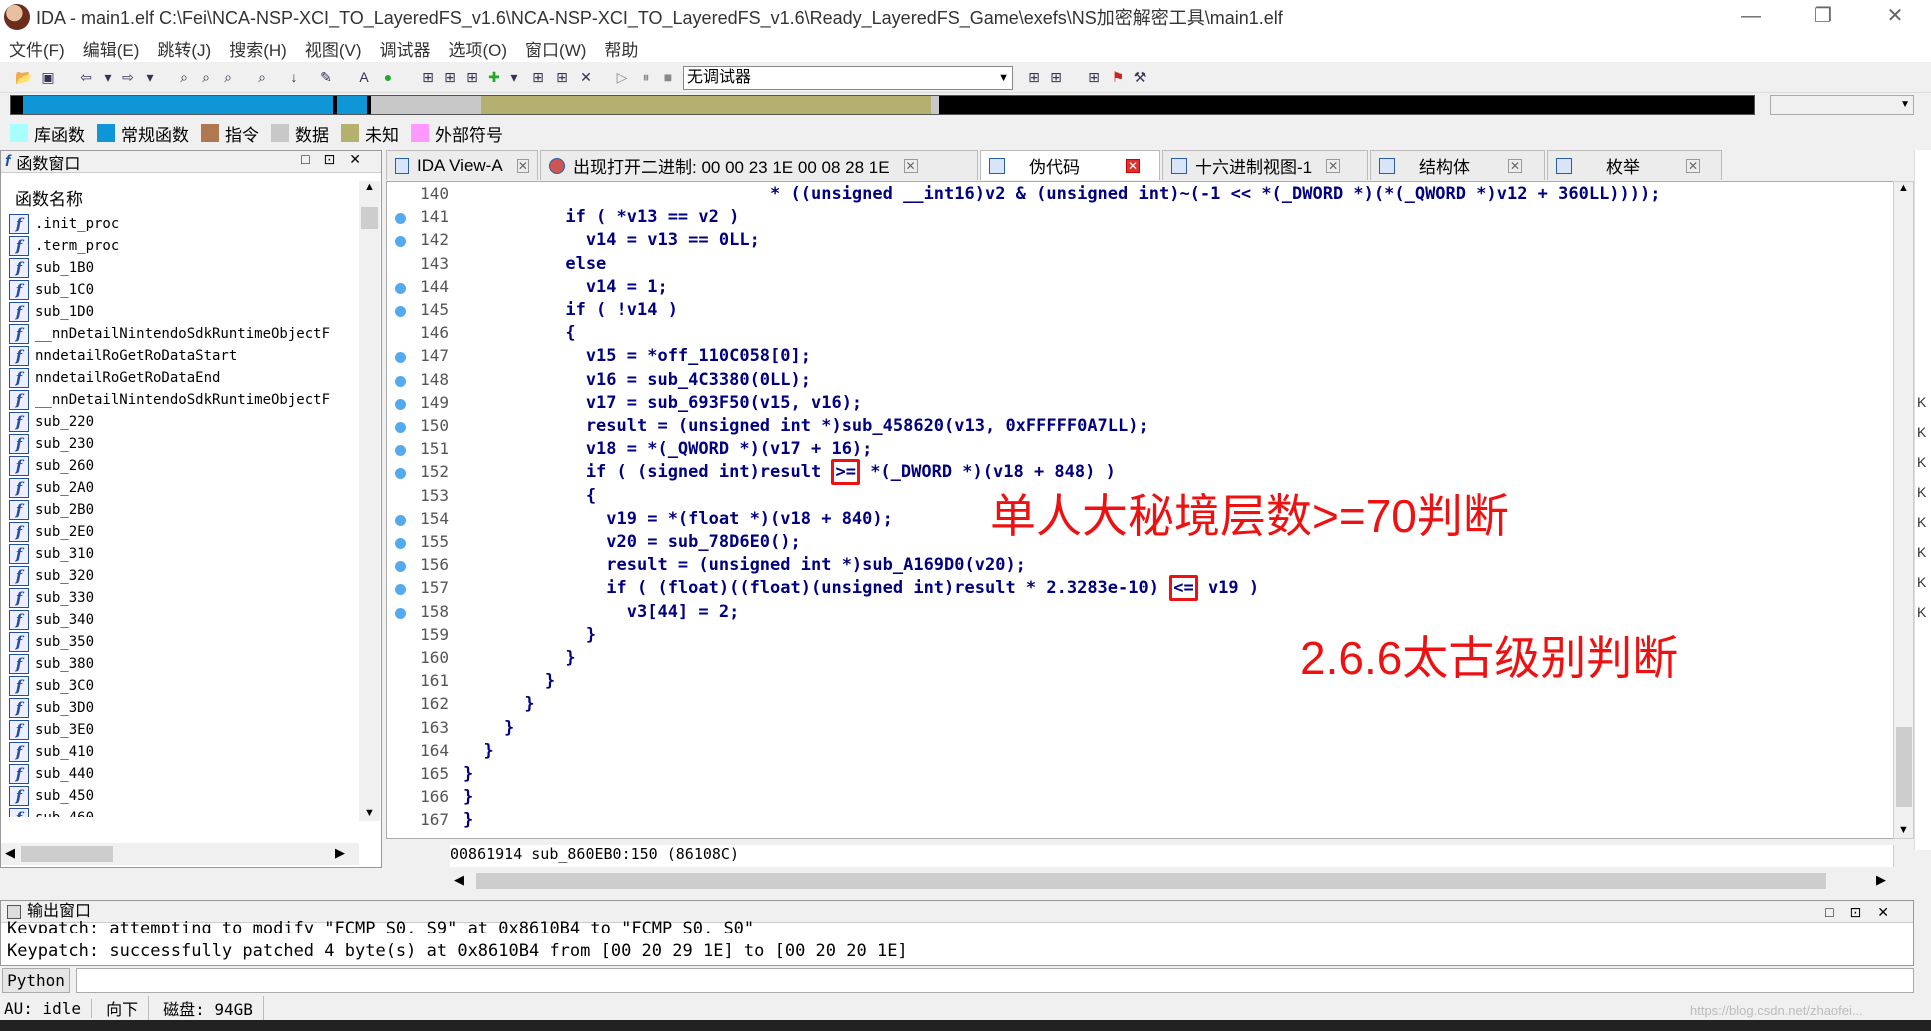 The image size is (1931, 1031). I want to click on function-list-item: f .term_proc, so click(184, 246).